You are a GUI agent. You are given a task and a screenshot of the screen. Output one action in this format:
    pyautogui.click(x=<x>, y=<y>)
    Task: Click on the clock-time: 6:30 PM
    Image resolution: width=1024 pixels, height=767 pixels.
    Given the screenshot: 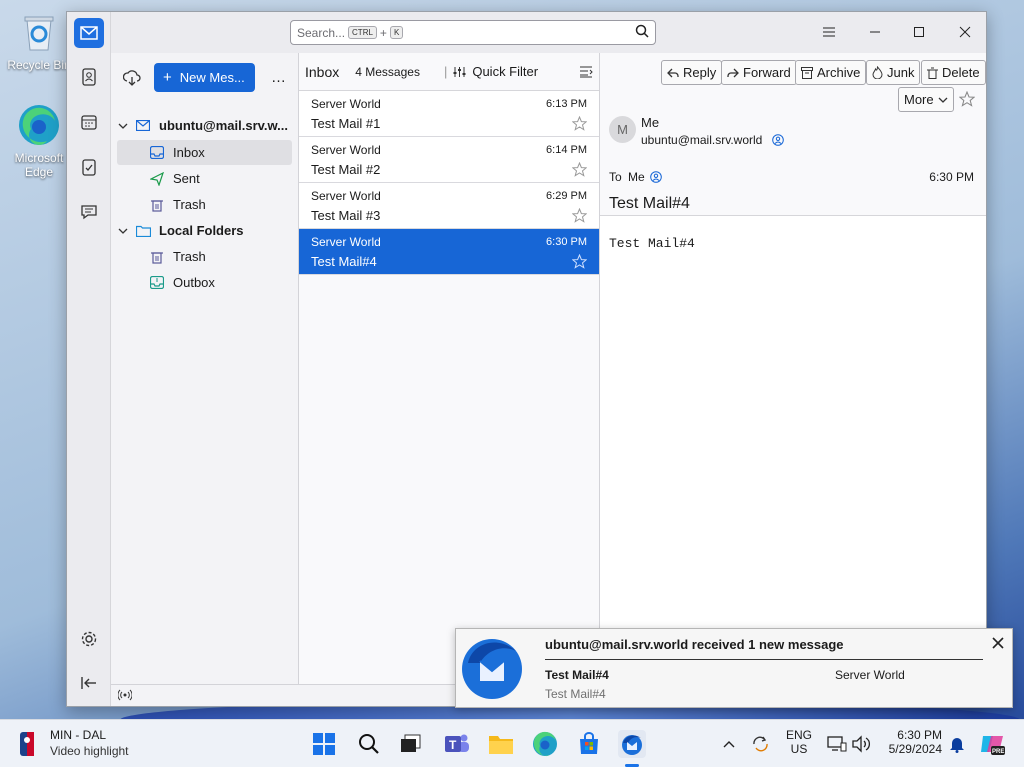 What is the action you would take?
    pyautogui.click(x=919, y=735)
    